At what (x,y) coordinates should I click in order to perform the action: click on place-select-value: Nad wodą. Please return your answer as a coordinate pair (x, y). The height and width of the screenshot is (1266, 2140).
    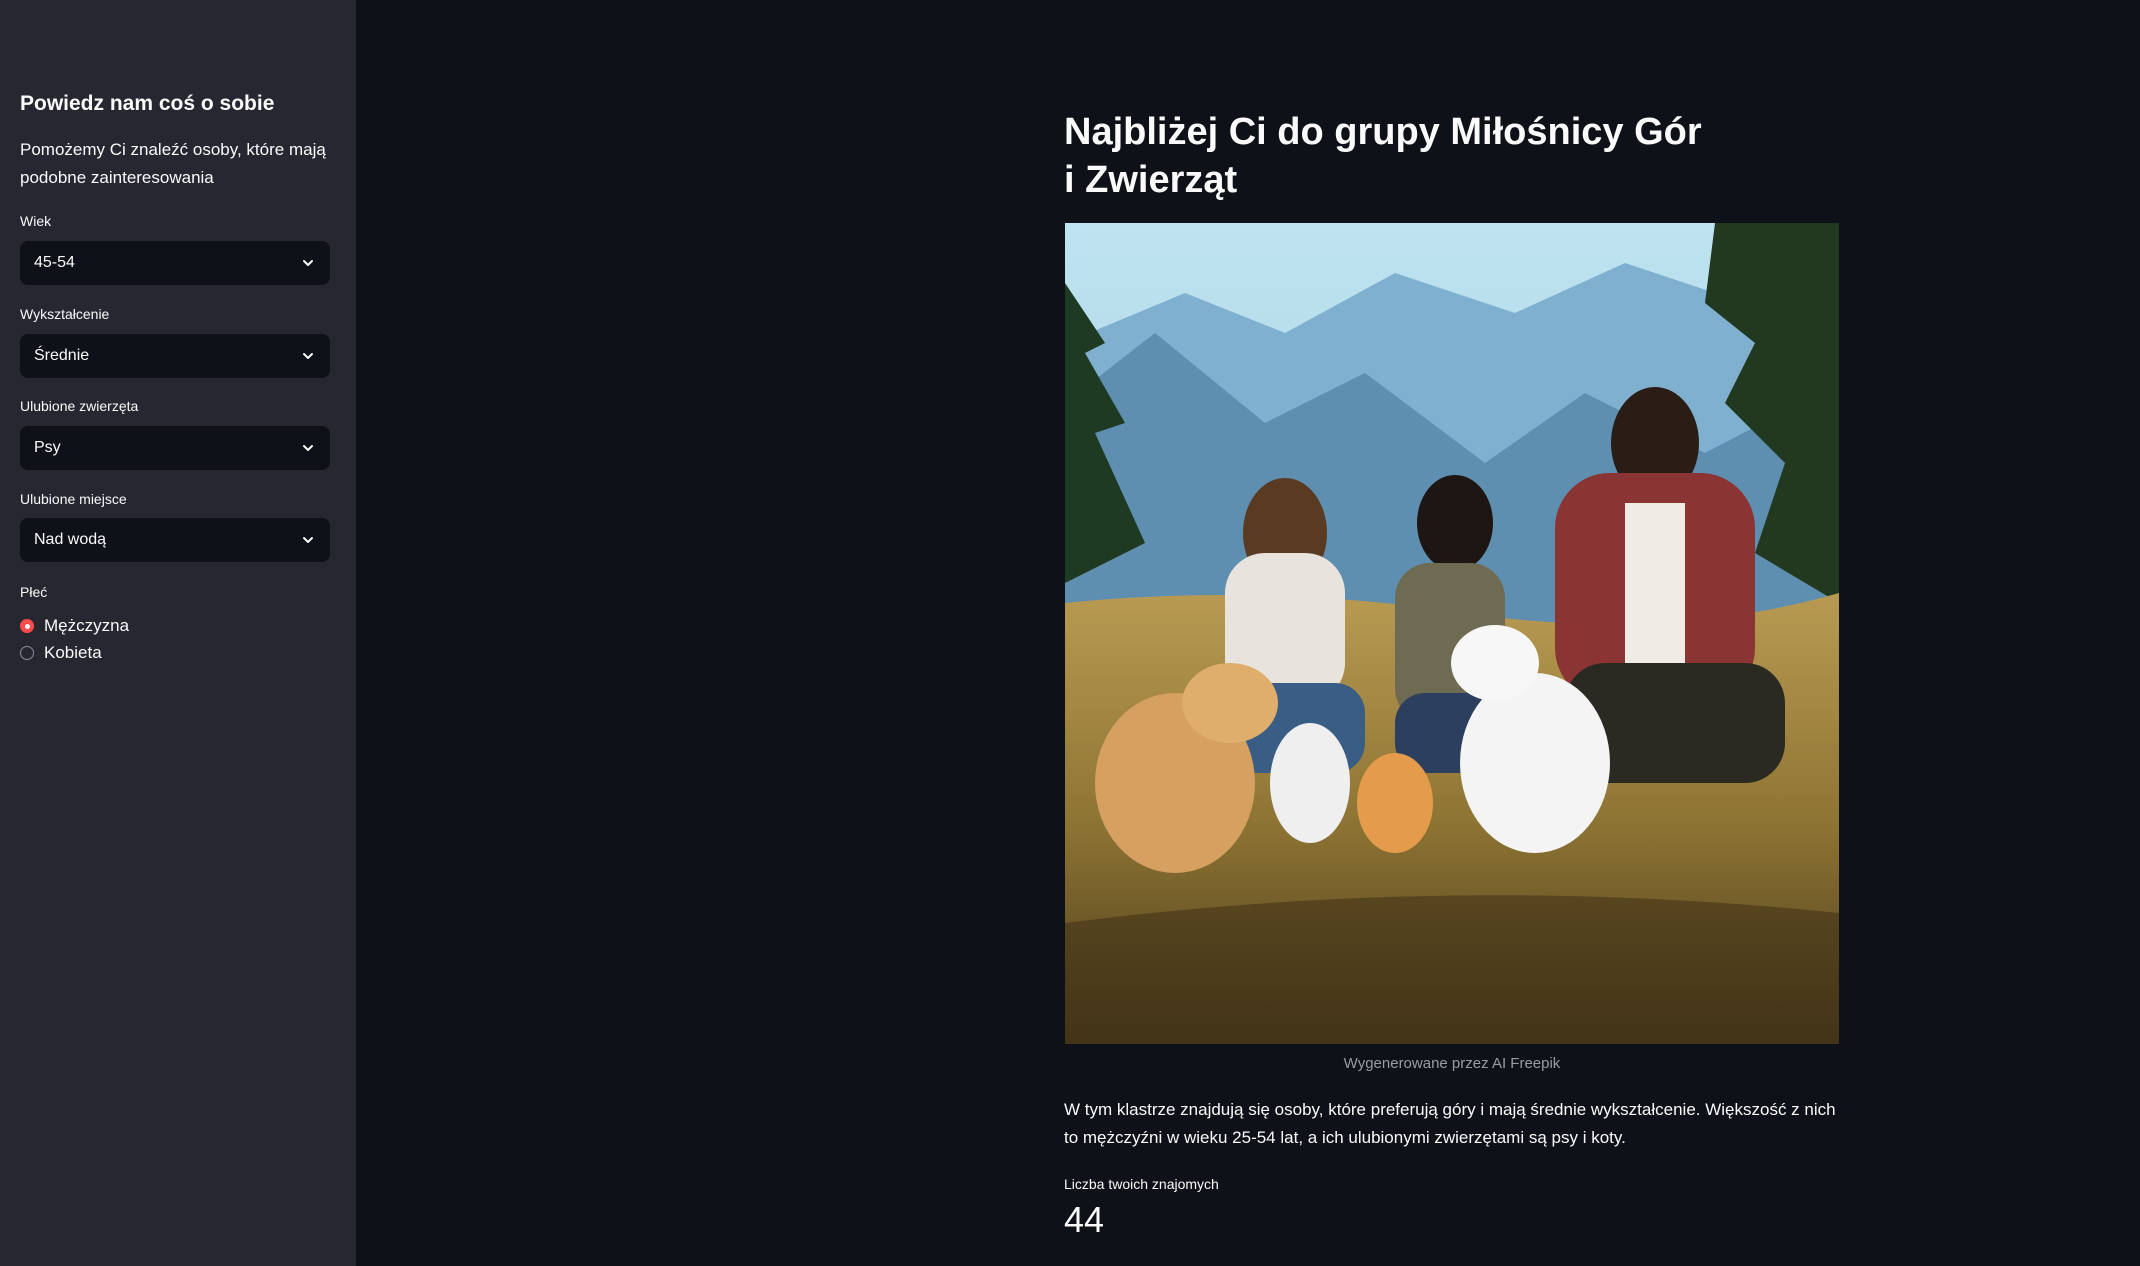
    Looking at the image, I should click on (70, 539).